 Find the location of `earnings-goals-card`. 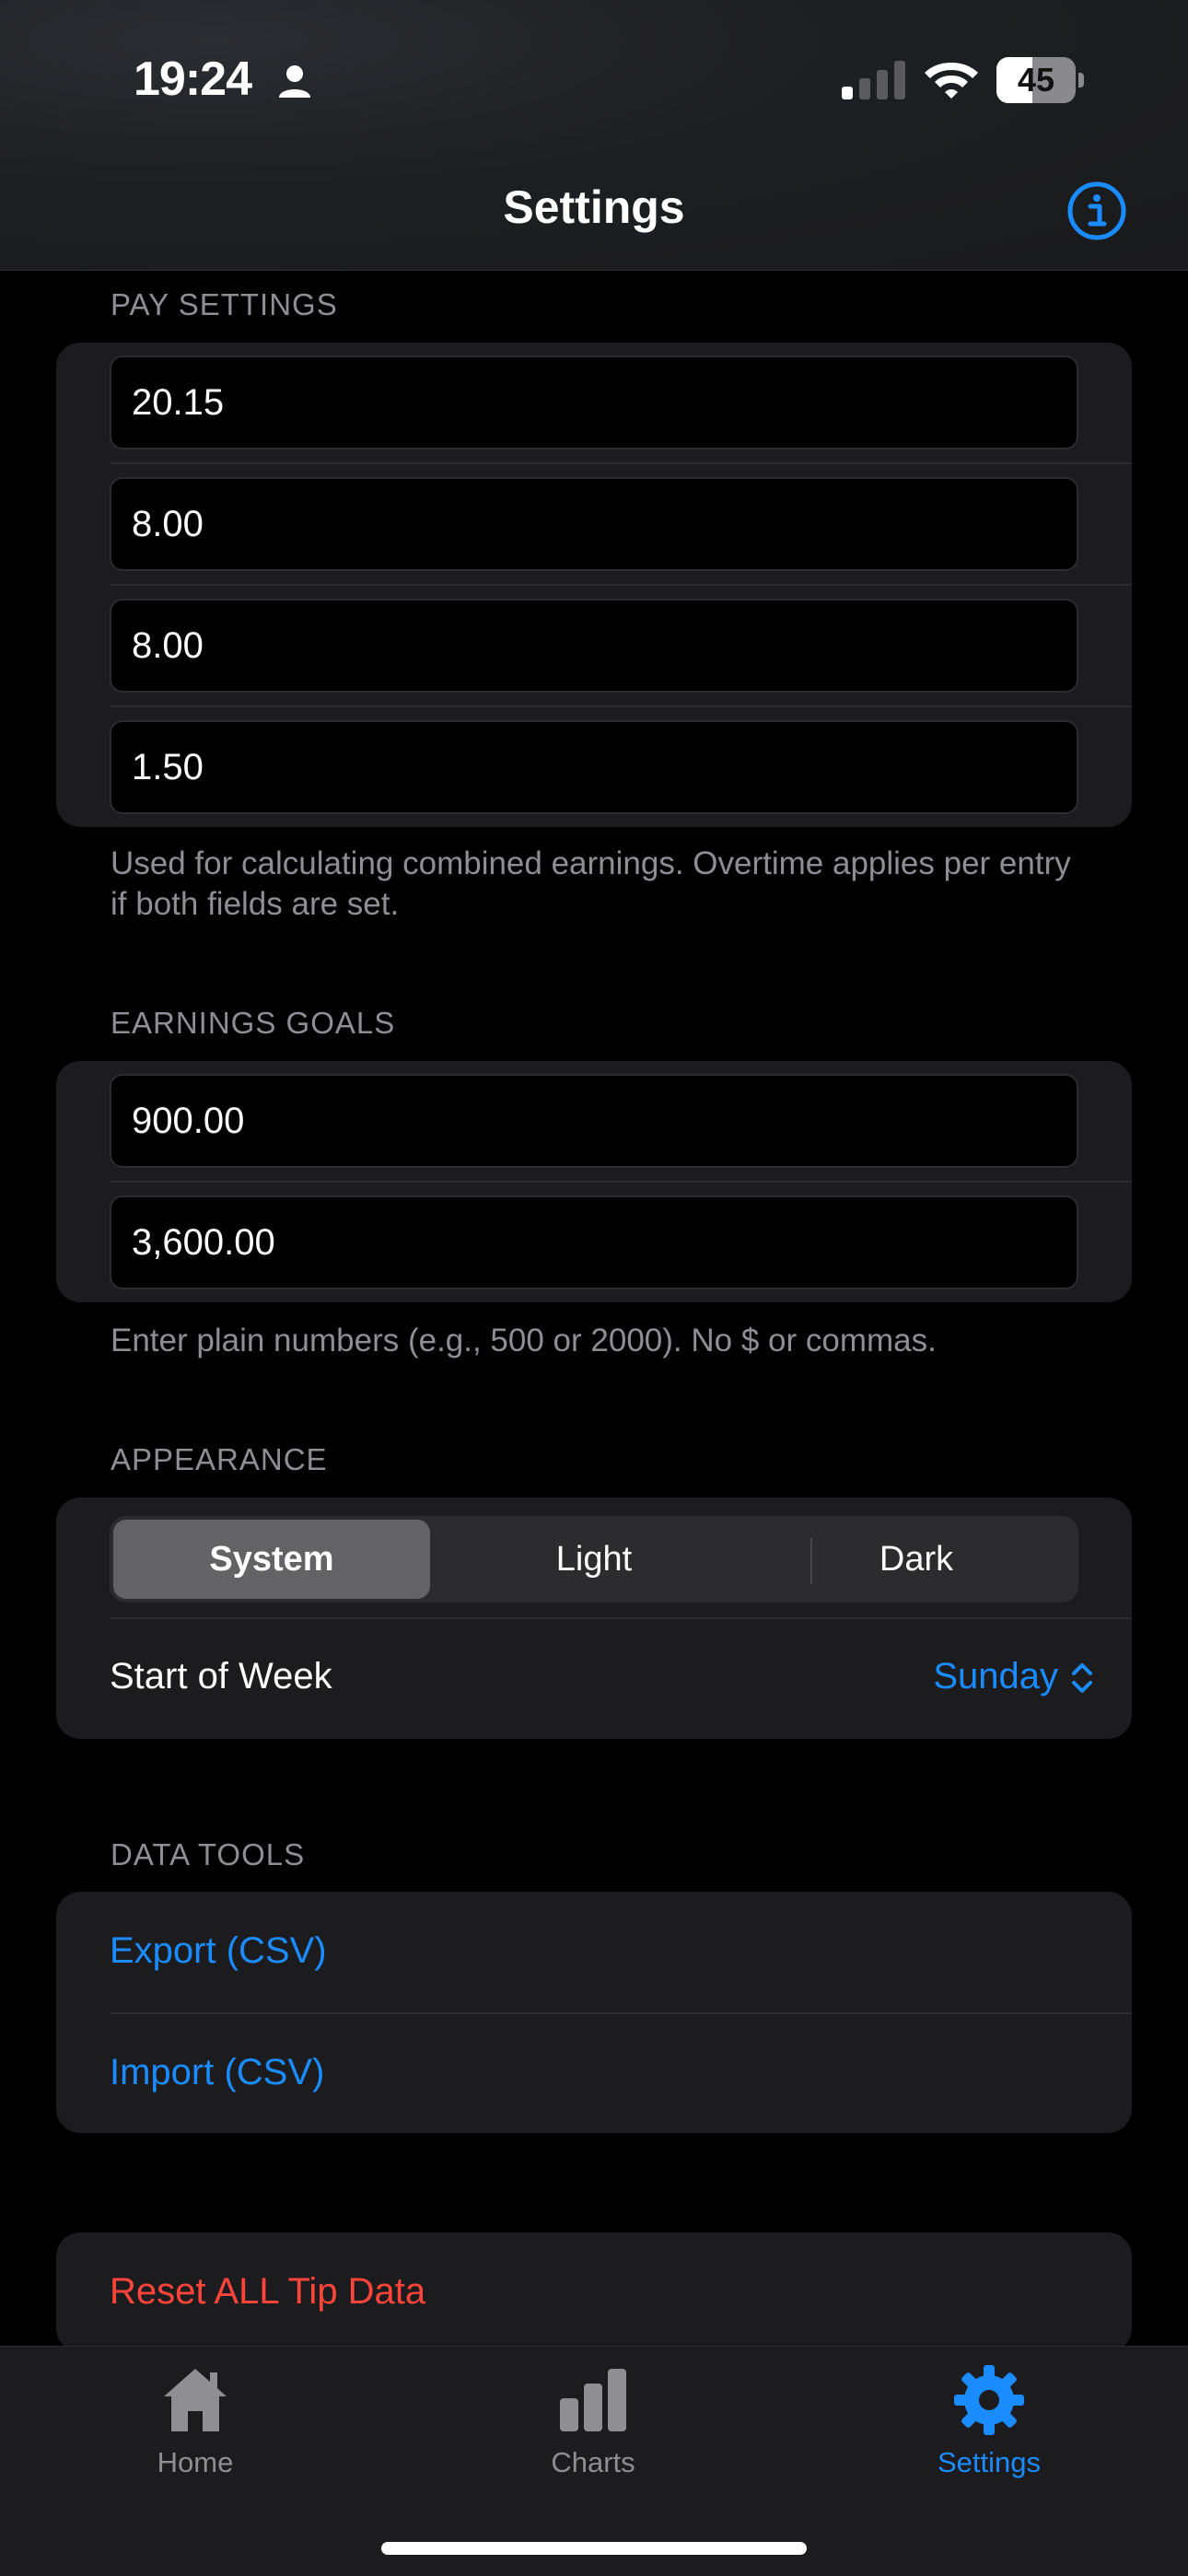

earnings-goals-card is located at coordinates (594, 1181).